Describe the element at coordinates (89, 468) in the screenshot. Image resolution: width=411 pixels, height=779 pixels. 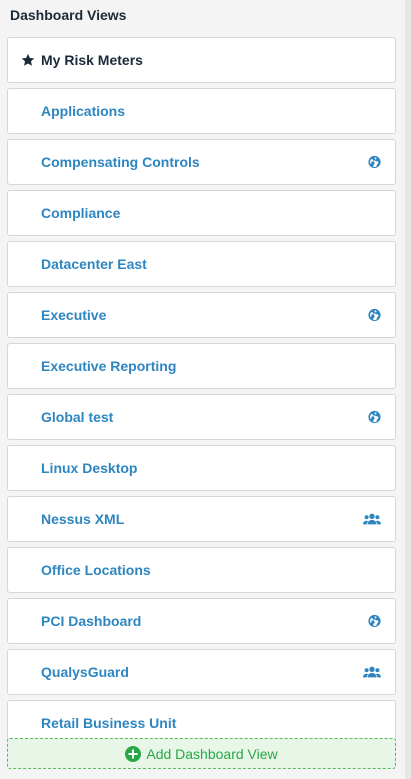
I see `dashboard-view-label: Linux Desktop` at that location.